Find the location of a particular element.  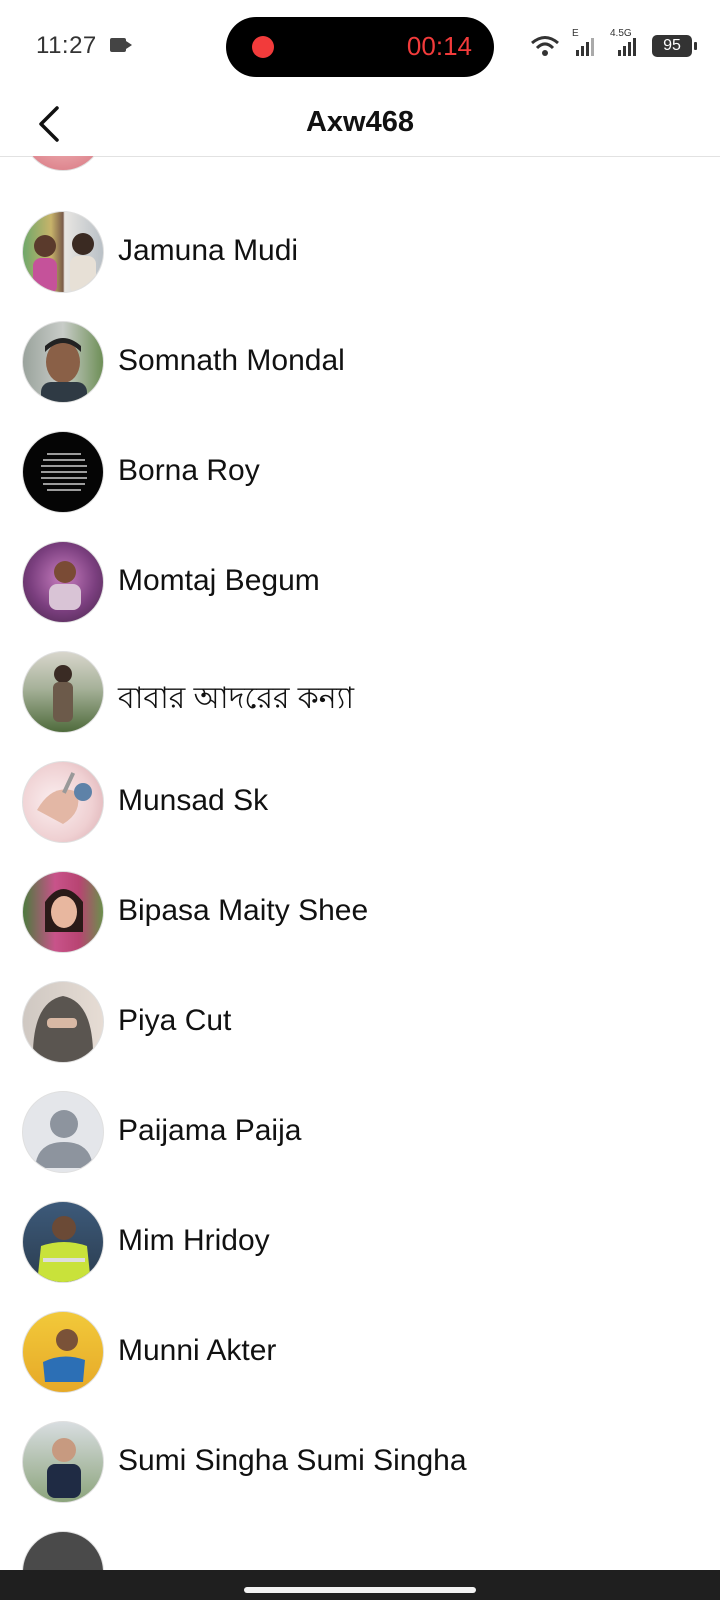

contact-name: বাবার আদরের কন্যা is located at coordinates (236, 698).